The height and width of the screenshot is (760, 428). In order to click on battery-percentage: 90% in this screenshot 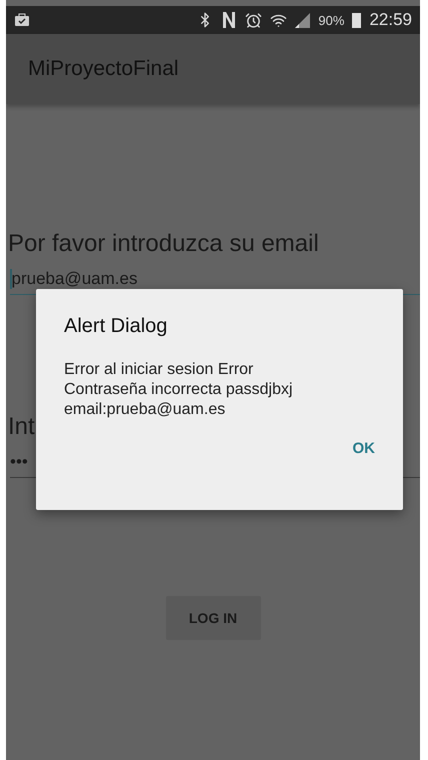, I will do `click(331, 20)`.